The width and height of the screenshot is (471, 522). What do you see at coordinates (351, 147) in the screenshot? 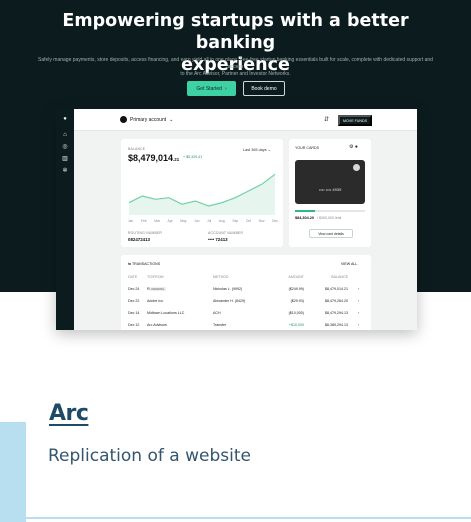
I see `gear-icon: ⚙` at bounding box center [351, 147].